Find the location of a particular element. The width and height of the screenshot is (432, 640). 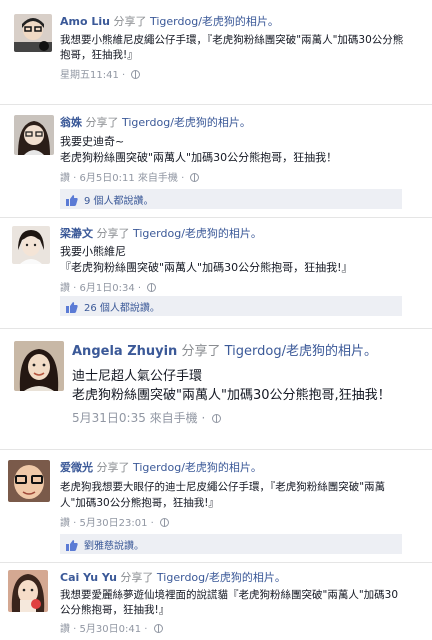

author-name: 翁姝 is located at coordinates (71, 122).